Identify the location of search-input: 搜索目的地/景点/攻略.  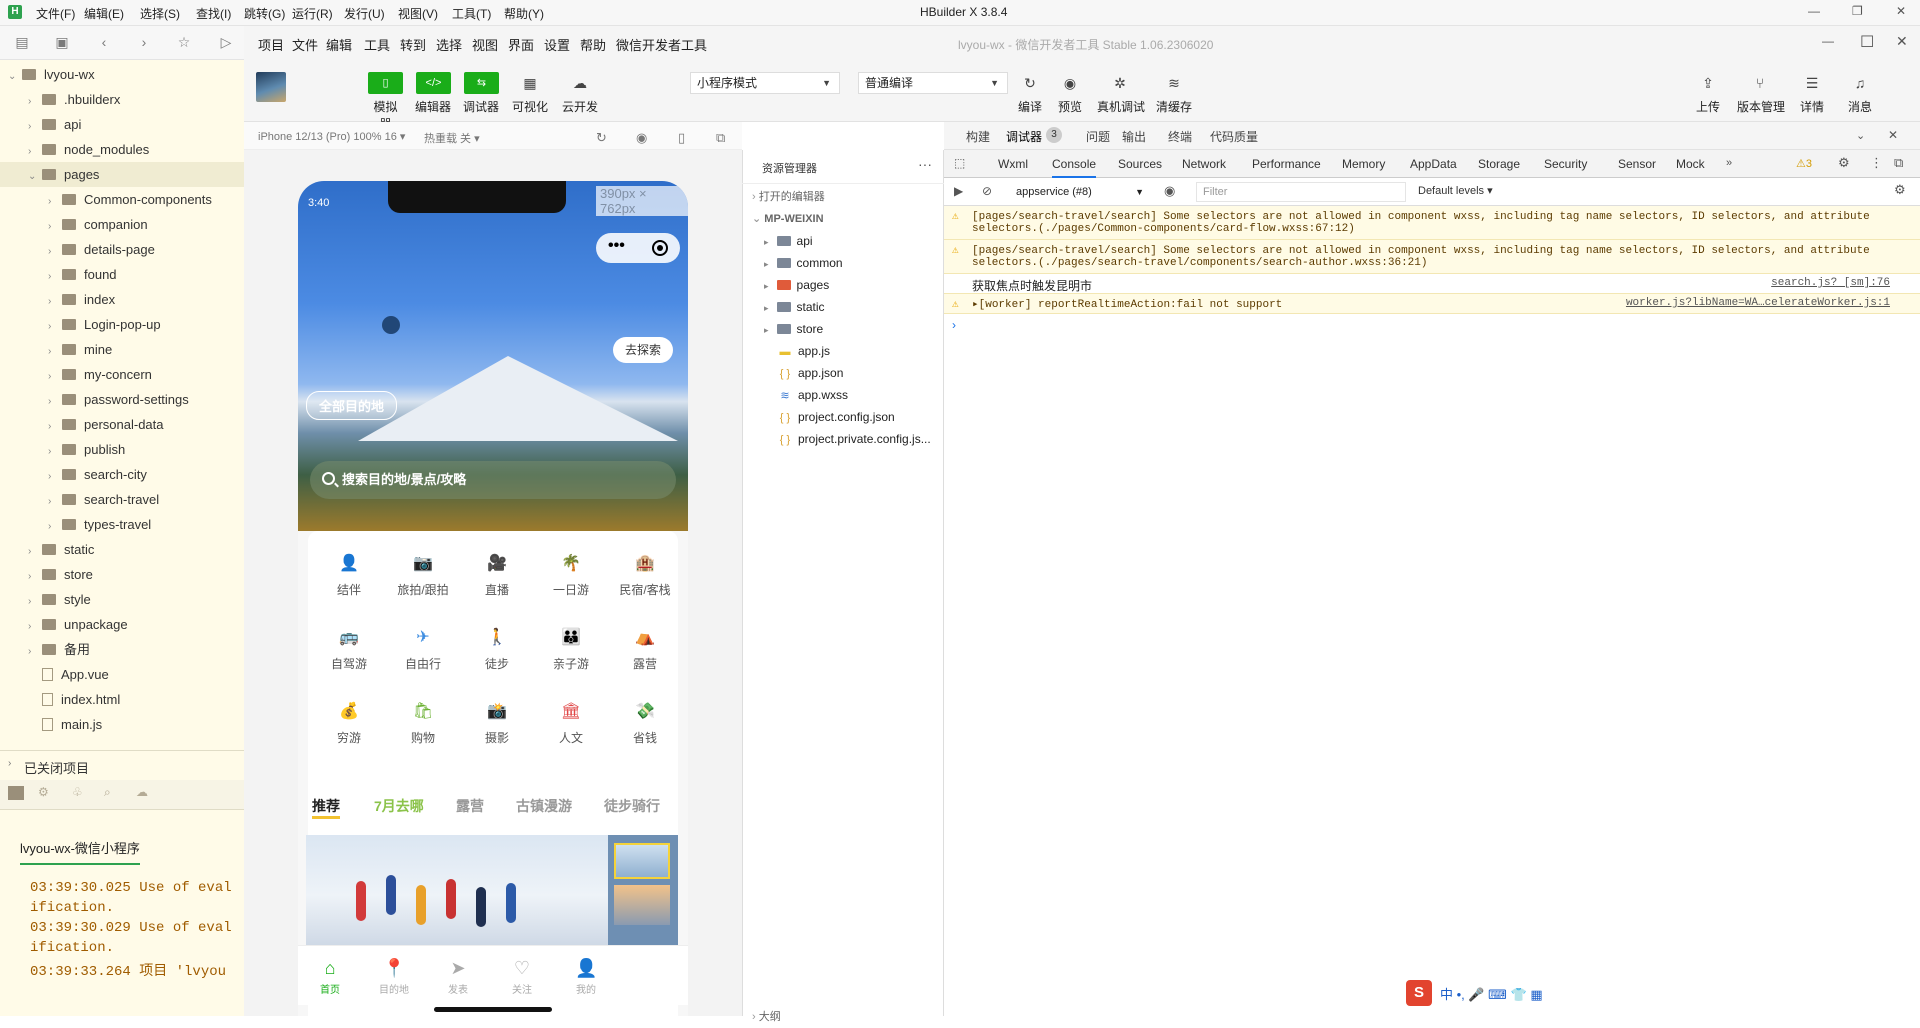
(493, 480).